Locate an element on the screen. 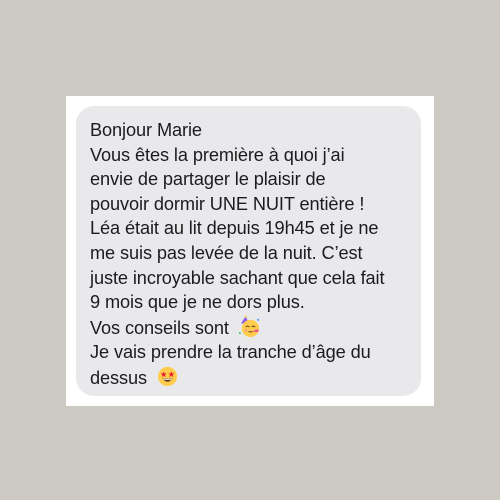 The image size is (500, 500). message-line: Je vais prendre la tranche d’âge du is located at coordinates (230, 352).